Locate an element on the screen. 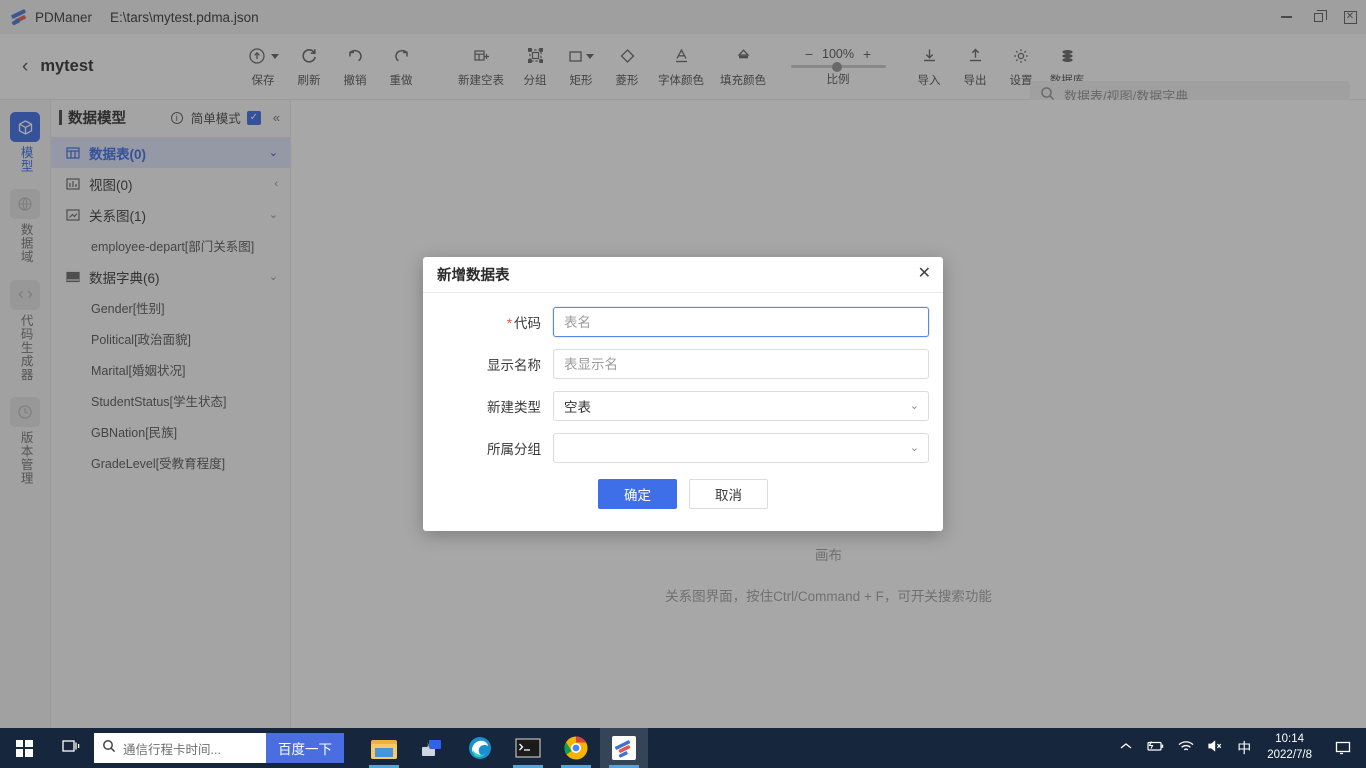 This screenshot has width=1366, height=768. windows-taskbar: 通信行程卡时间... 百度一下 中 10:14 2022/7/8 is located at coordinates (683, 748).